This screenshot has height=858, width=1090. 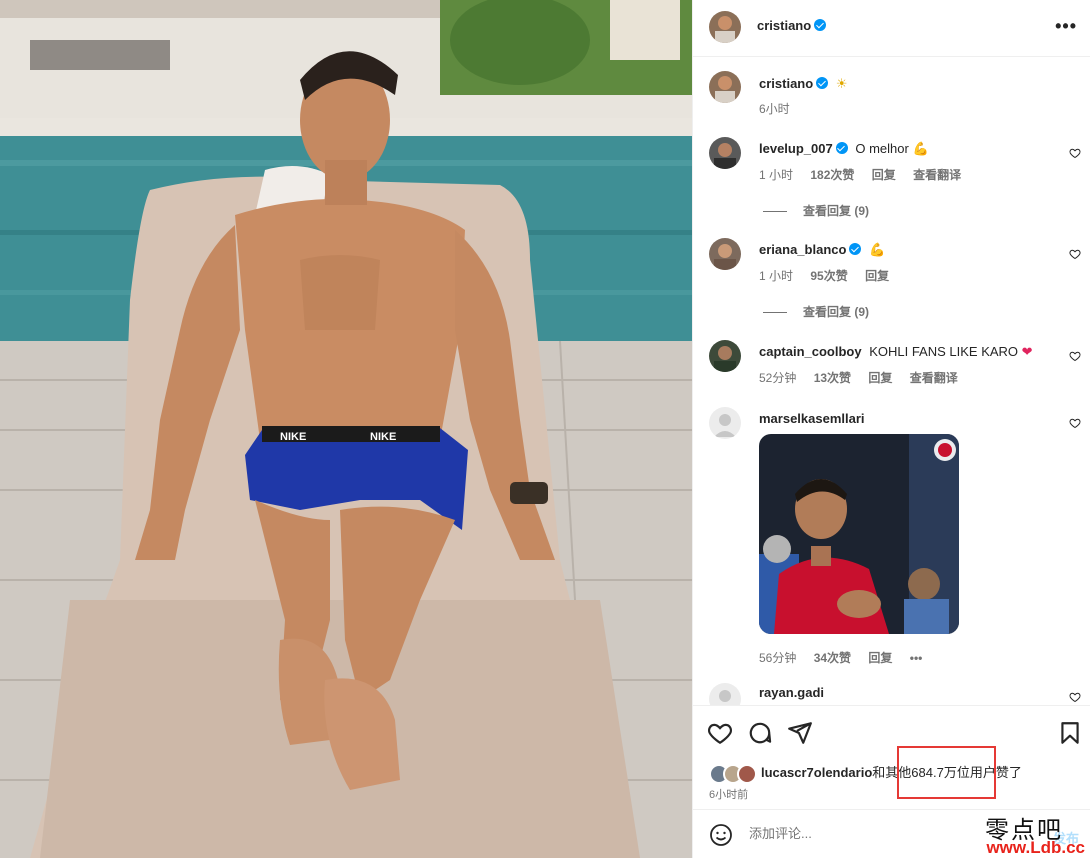 I want to click on caption-avatar-image, so click(x=725, y=89).